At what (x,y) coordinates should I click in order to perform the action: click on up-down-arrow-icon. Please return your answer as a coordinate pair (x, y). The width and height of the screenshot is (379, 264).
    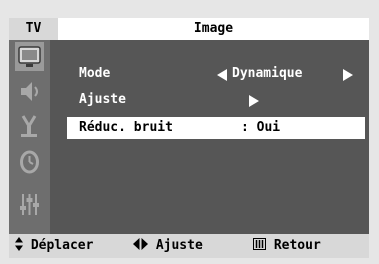
    Looking at the image, I should click on (19, 244).